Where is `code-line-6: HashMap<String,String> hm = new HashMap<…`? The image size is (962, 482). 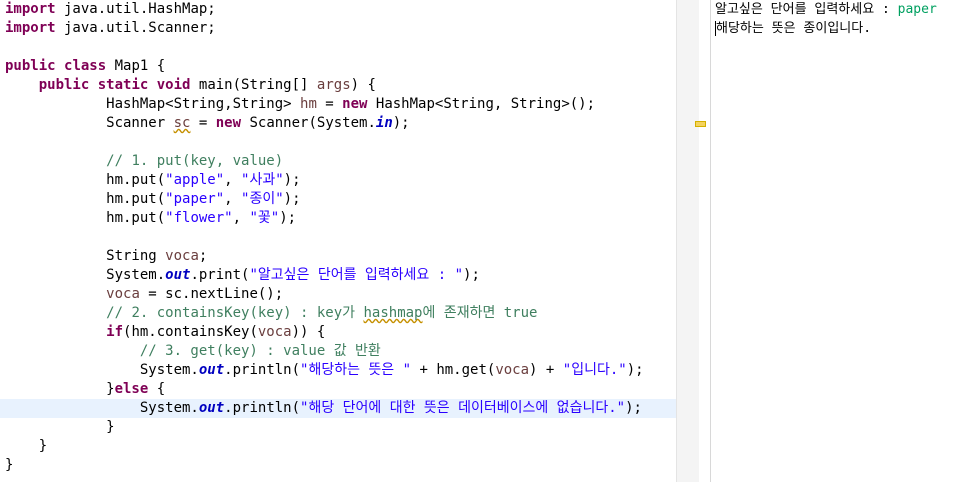
code-line-6: HashMap<String,String> hm = new HashMap<… is located at coordinates (340, 104).